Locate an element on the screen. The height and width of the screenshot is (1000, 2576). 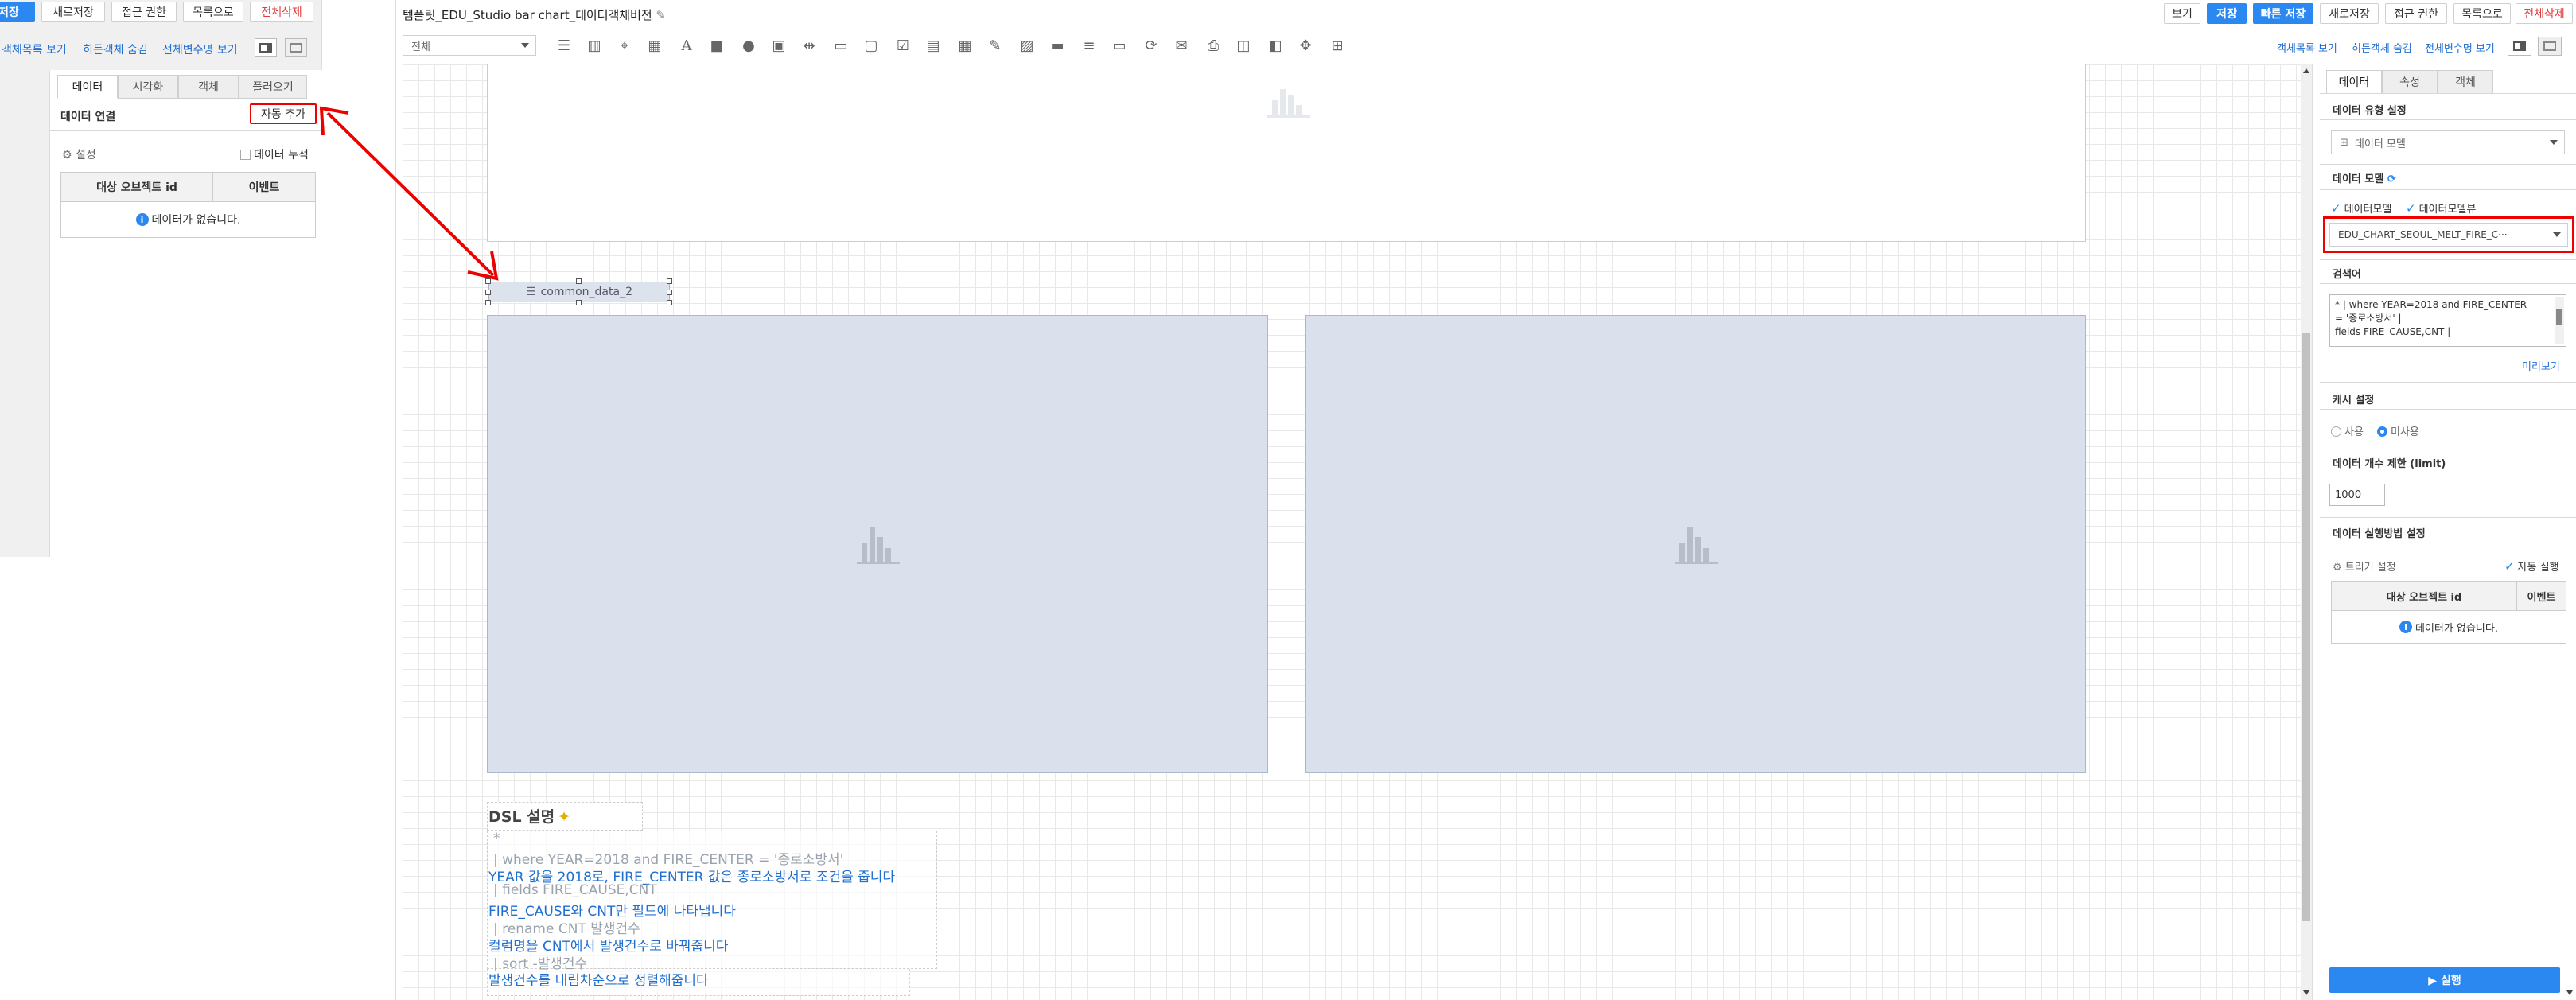
left-save-button: 저장 is located at coordinates (18, 12).